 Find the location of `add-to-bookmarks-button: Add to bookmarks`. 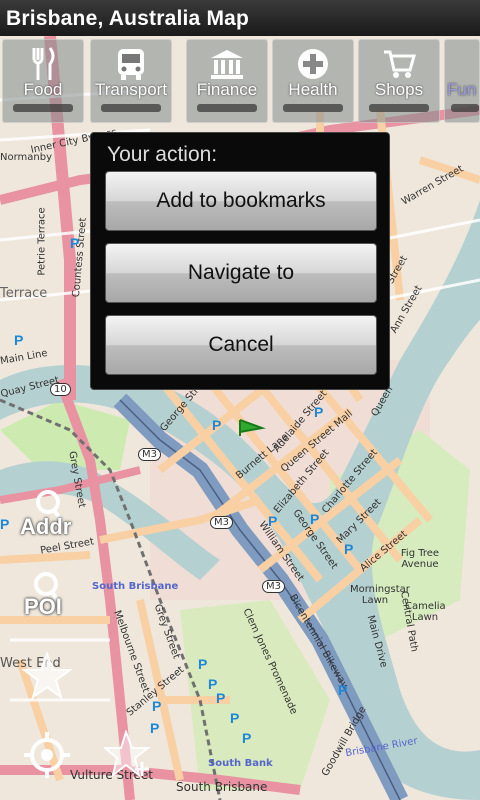

add-to-bookmarks-button: Add to bookmarks is located at coordinates (241, 201).